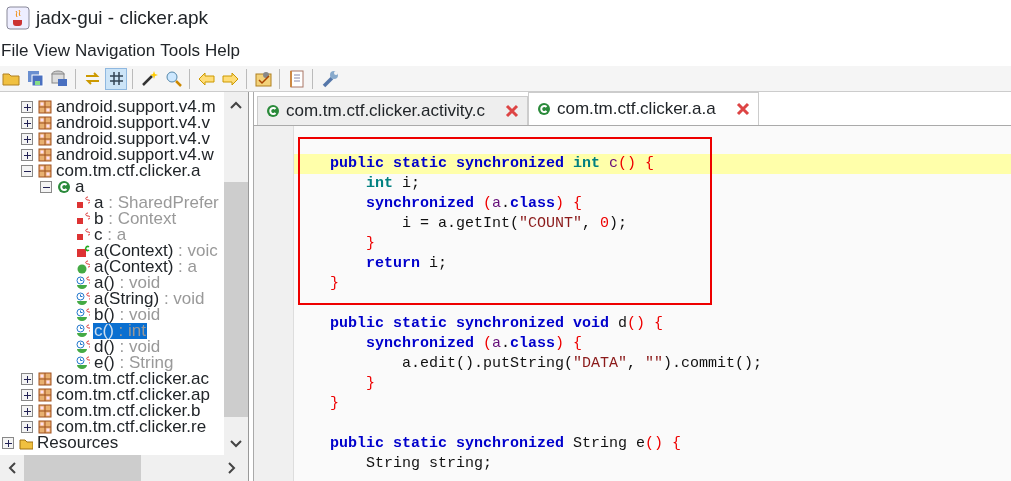 This screenshot has height=481, width=1011. What do you see at coordinates (127, 315) in the screenshot?
I see `tree-item: b() : void` at bounding box center [127, 315].